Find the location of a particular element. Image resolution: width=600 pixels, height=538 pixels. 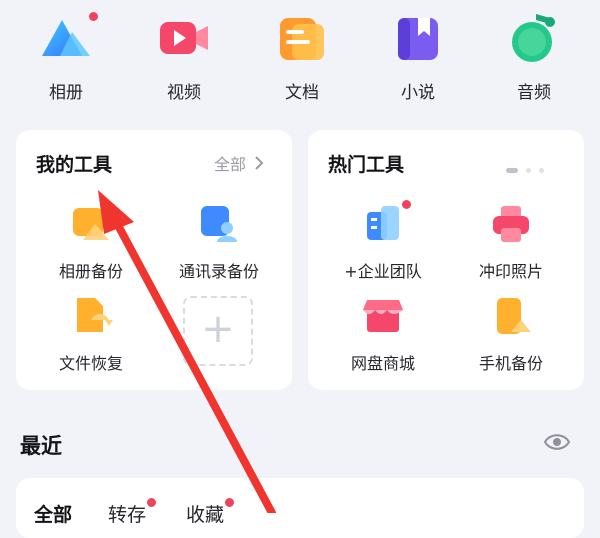

tool-label: 文件恢复 is located at coordinates (90, 363).